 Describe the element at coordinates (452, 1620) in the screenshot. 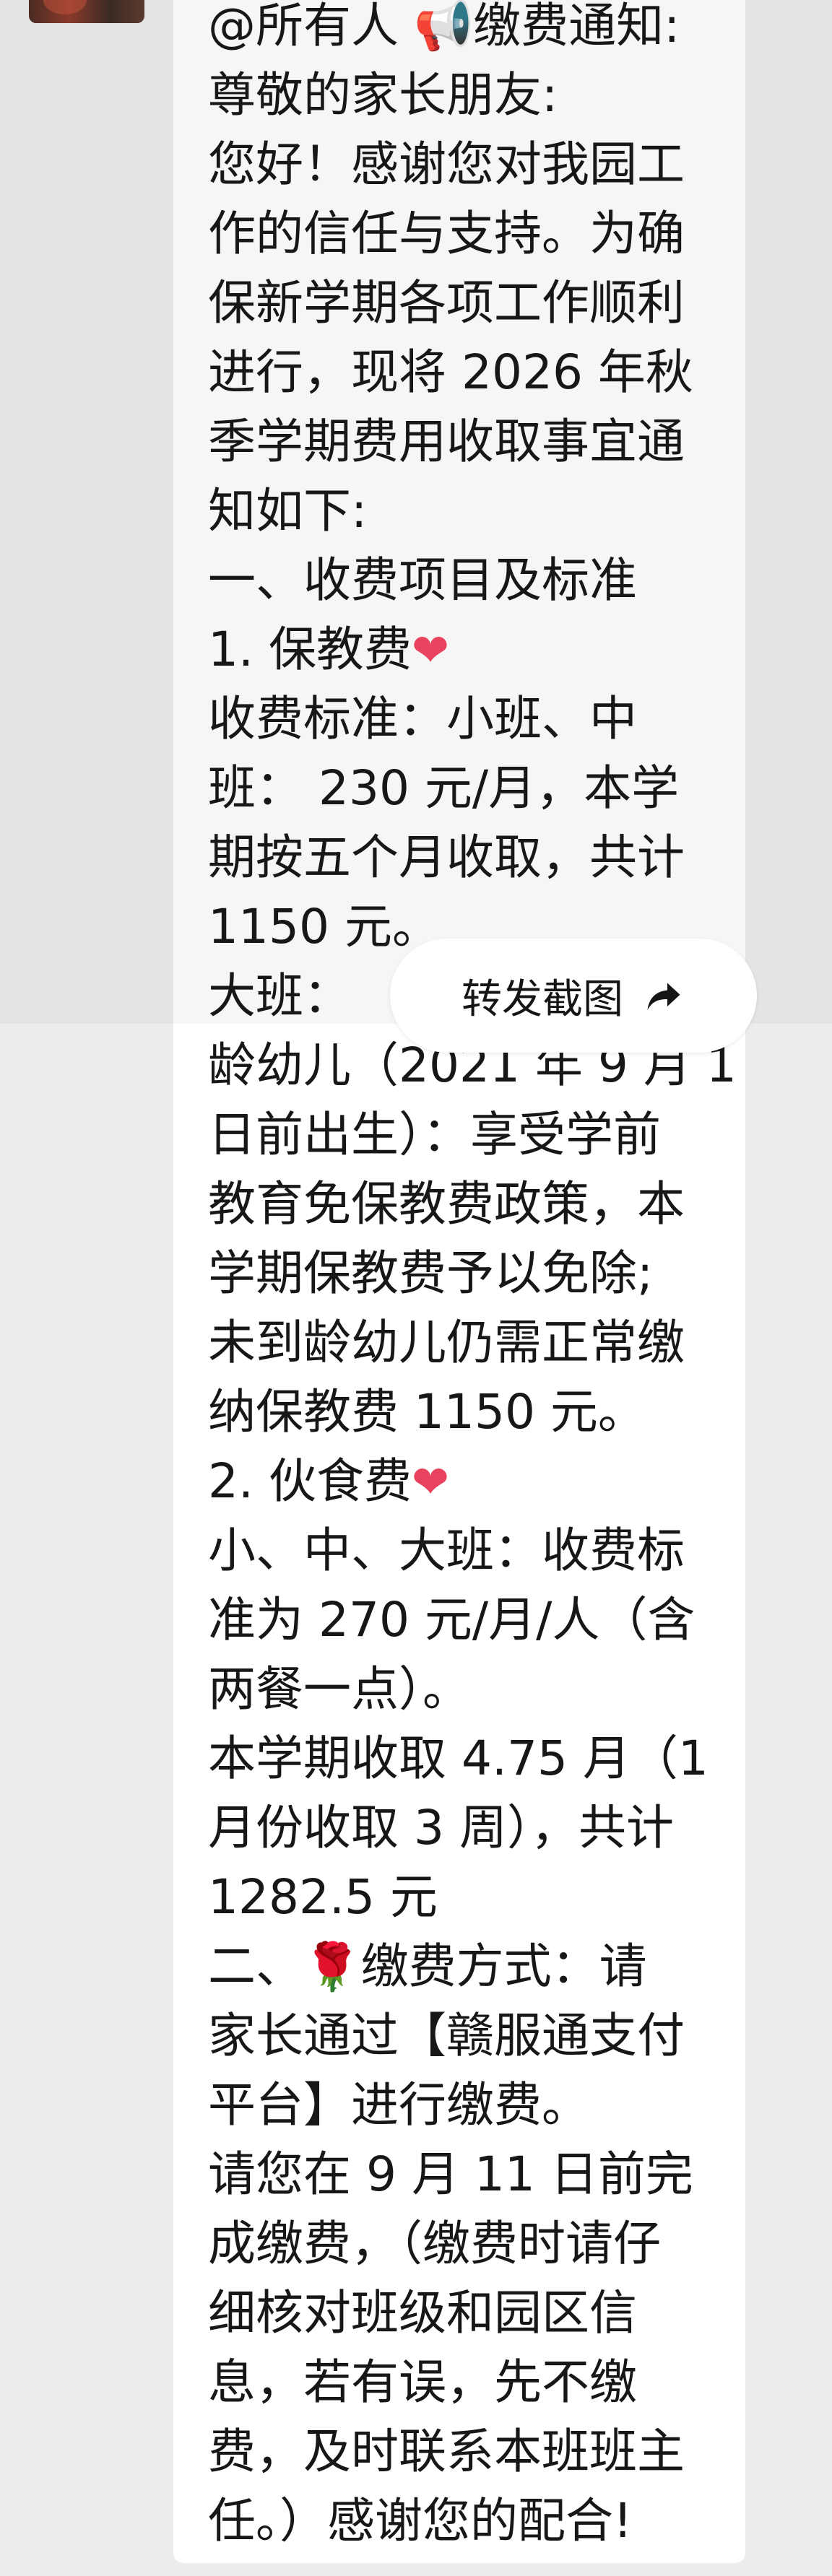

I see `message-line: 准为 270 元/月/人（含` at that location.